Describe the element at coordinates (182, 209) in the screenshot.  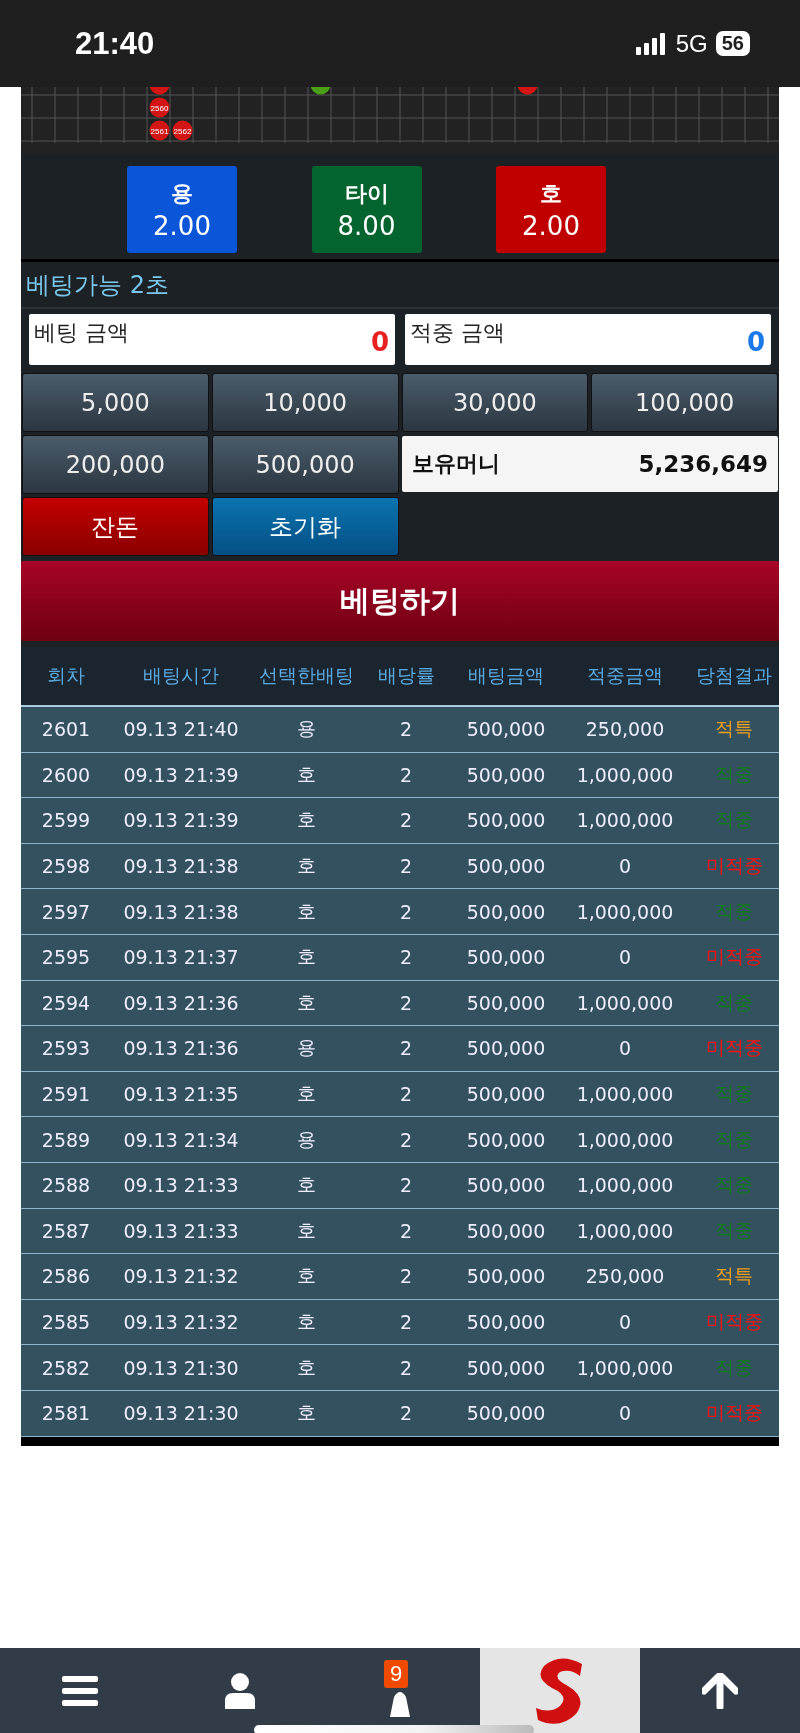
I see `bet-option-button: 용 2.00` at that location.